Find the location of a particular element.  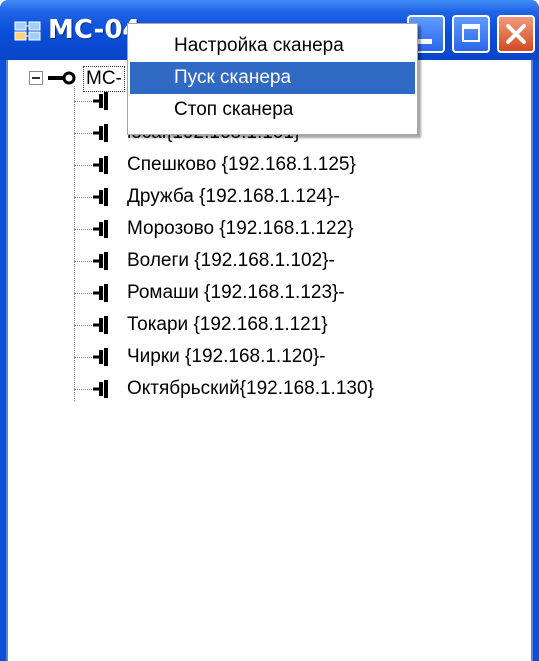

tree-node: Октябрьский{192.168.1.130} is located at coordinates (294, 389).